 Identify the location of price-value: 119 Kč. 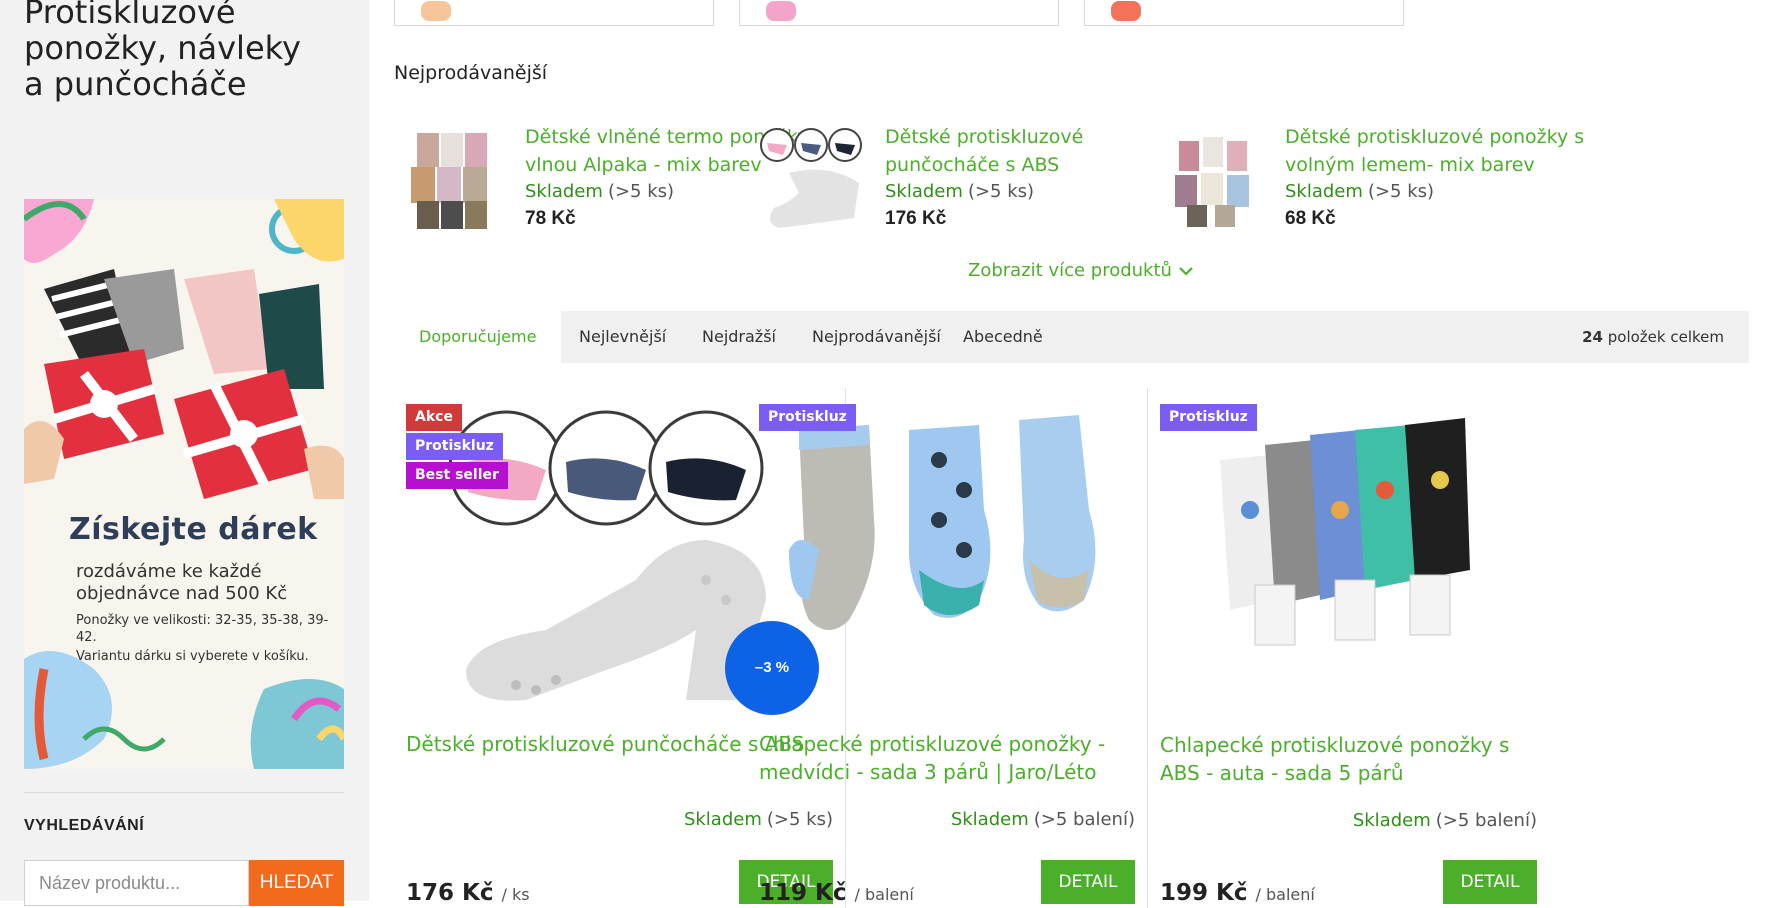
(803, 893).